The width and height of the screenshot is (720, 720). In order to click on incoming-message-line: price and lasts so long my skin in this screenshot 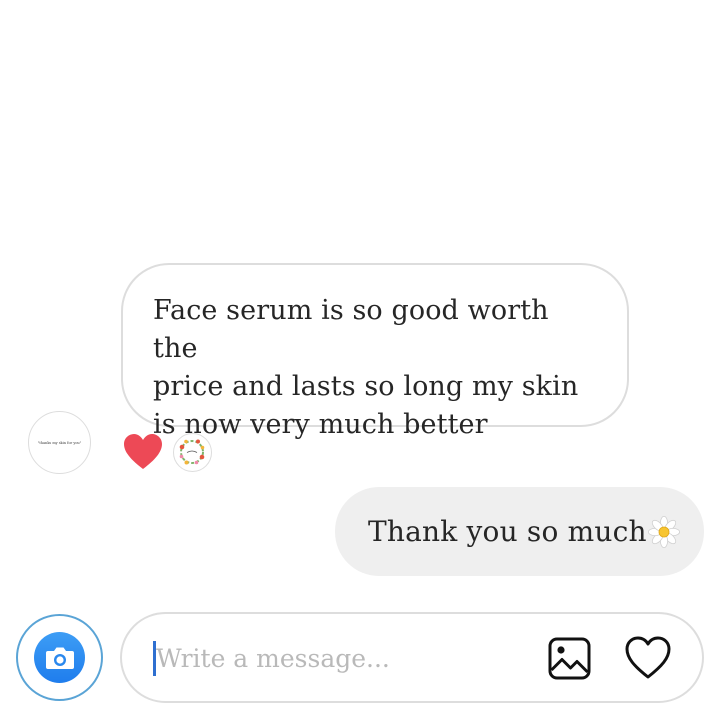, I will do `click(366, 386)`.